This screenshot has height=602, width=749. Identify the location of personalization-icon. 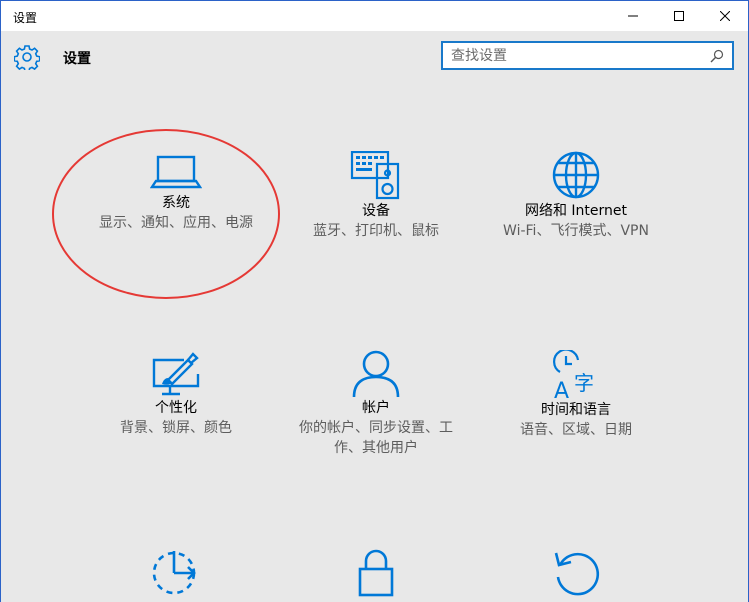
(176, 374).